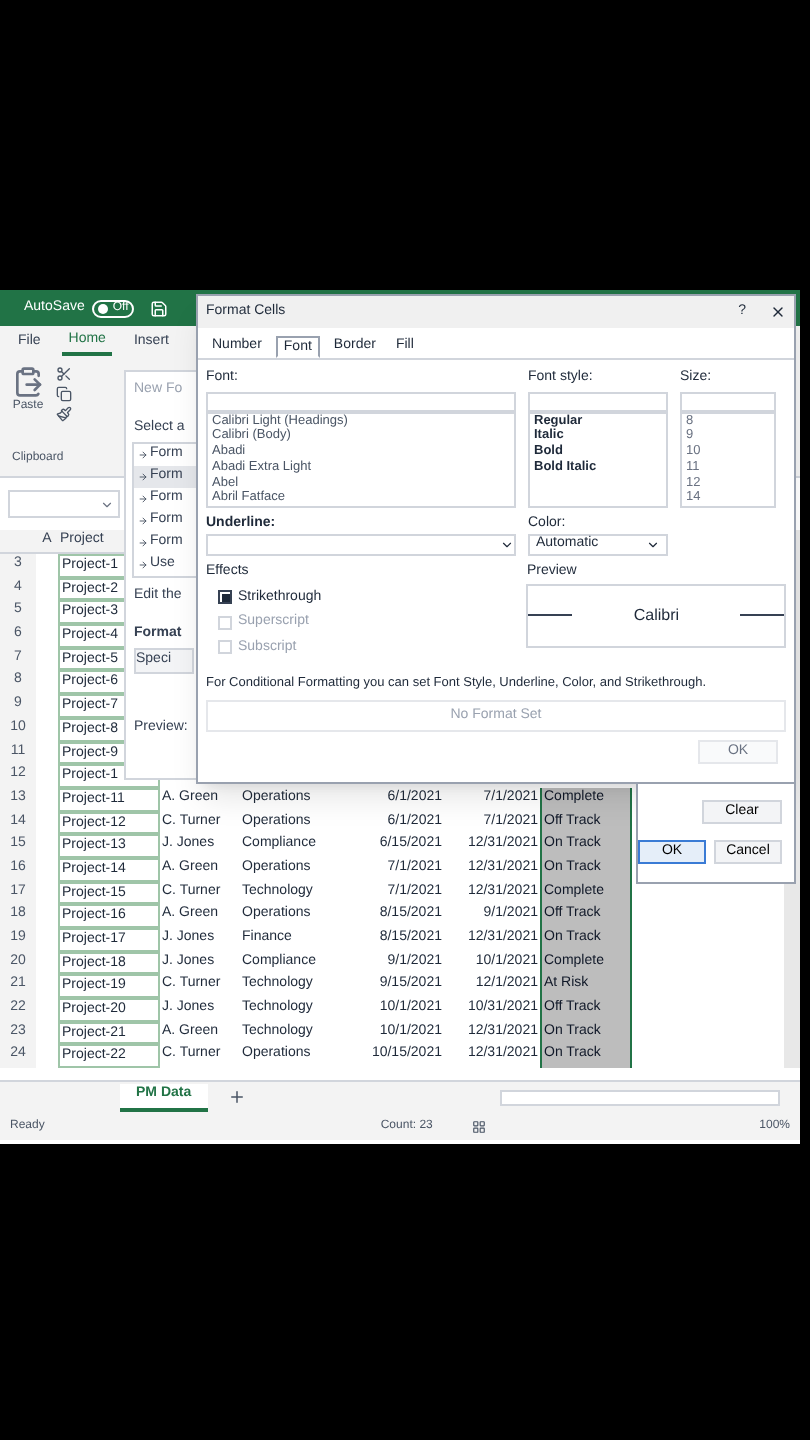 The image size is (810, 1440). Describe the element at coordinates (728, 401) in the screenshot. I see `size-input` at that location.